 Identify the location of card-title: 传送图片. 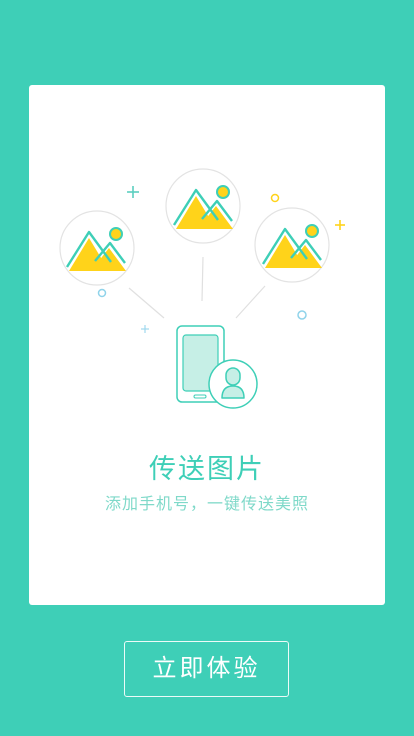
(207, 469).